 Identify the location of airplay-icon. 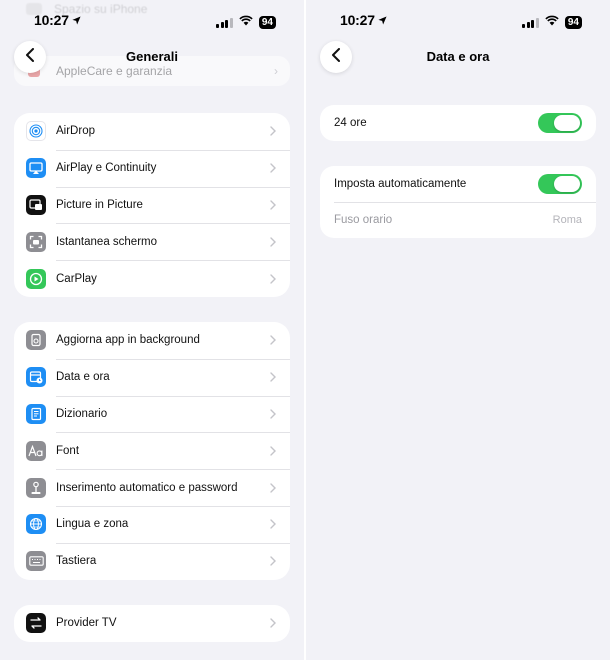
(36, 168).